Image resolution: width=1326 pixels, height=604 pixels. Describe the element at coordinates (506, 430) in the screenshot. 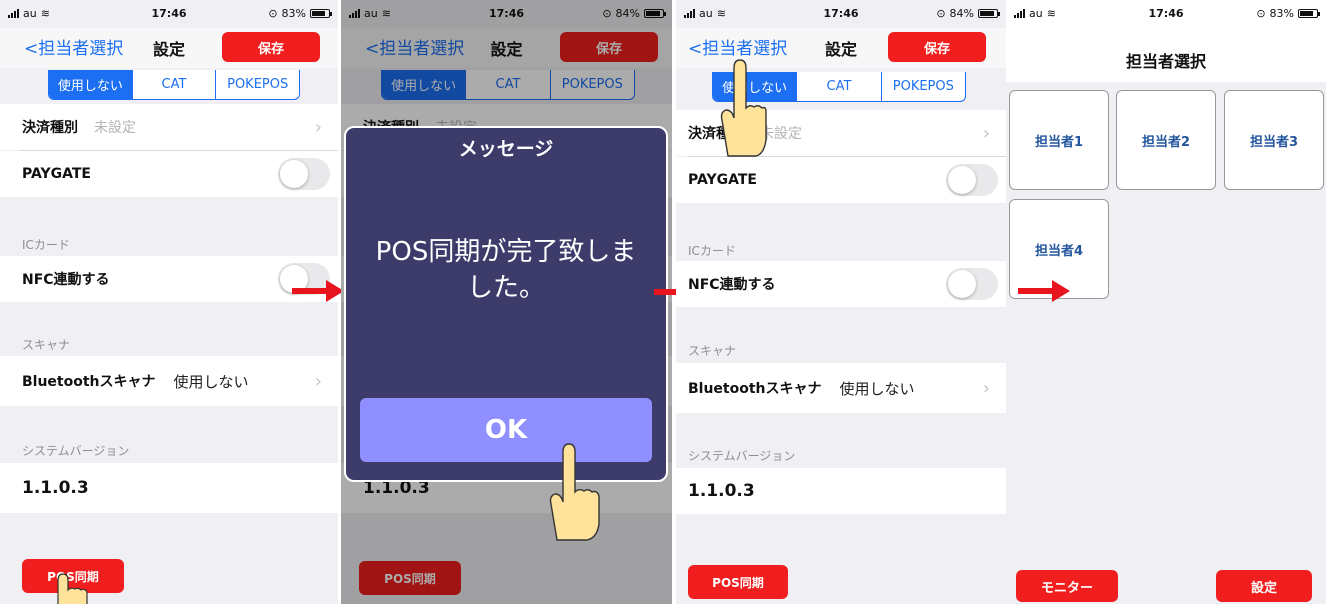

I see `dialog-ok-button: OK` at that location.